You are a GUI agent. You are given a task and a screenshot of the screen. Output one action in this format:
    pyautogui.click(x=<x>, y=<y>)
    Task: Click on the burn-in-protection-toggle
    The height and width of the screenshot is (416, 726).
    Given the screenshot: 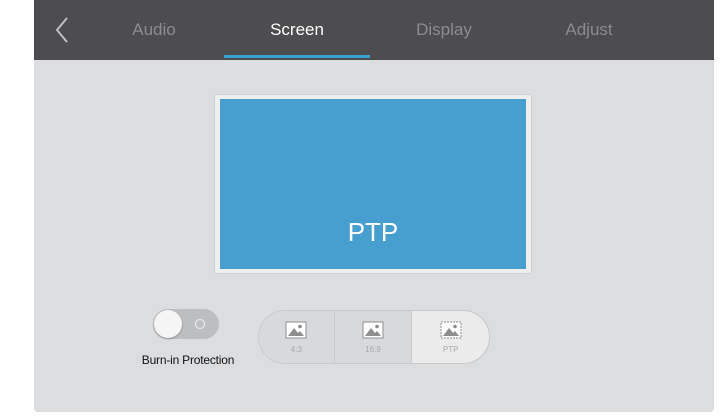 What is the action you would take?
    pyautogui.click(x=186, y=324)
    